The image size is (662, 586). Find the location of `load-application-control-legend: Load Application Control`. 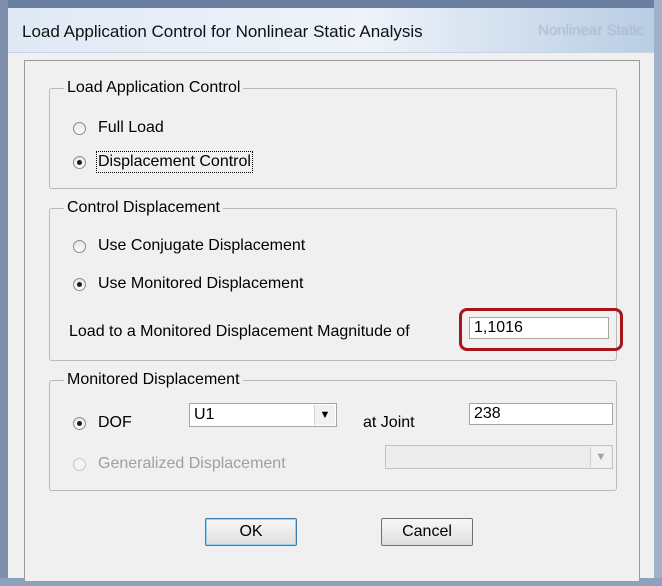

load-application-control-legend: Load Application Control is located at coordinates (154, 87).